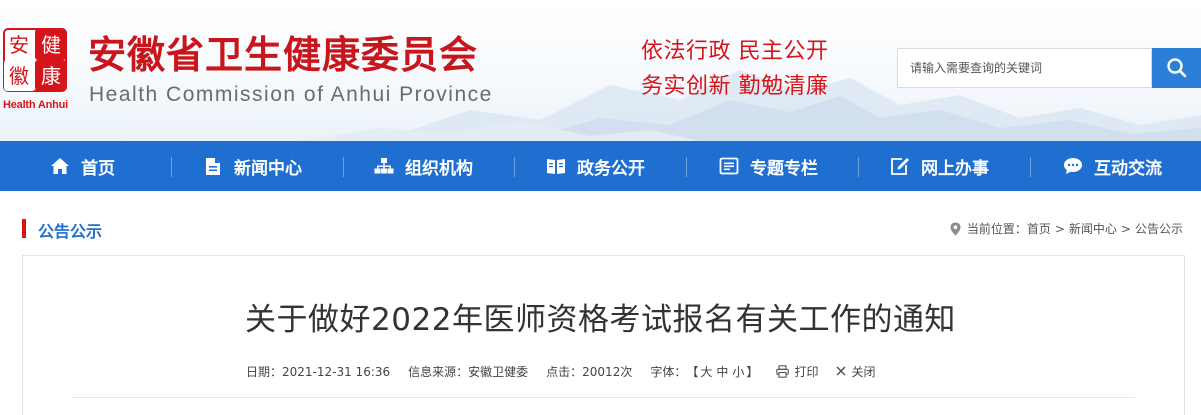 The height and width of the screenshot is (415, 1201). I want to click on org-chart-icon, so click(384, 166).